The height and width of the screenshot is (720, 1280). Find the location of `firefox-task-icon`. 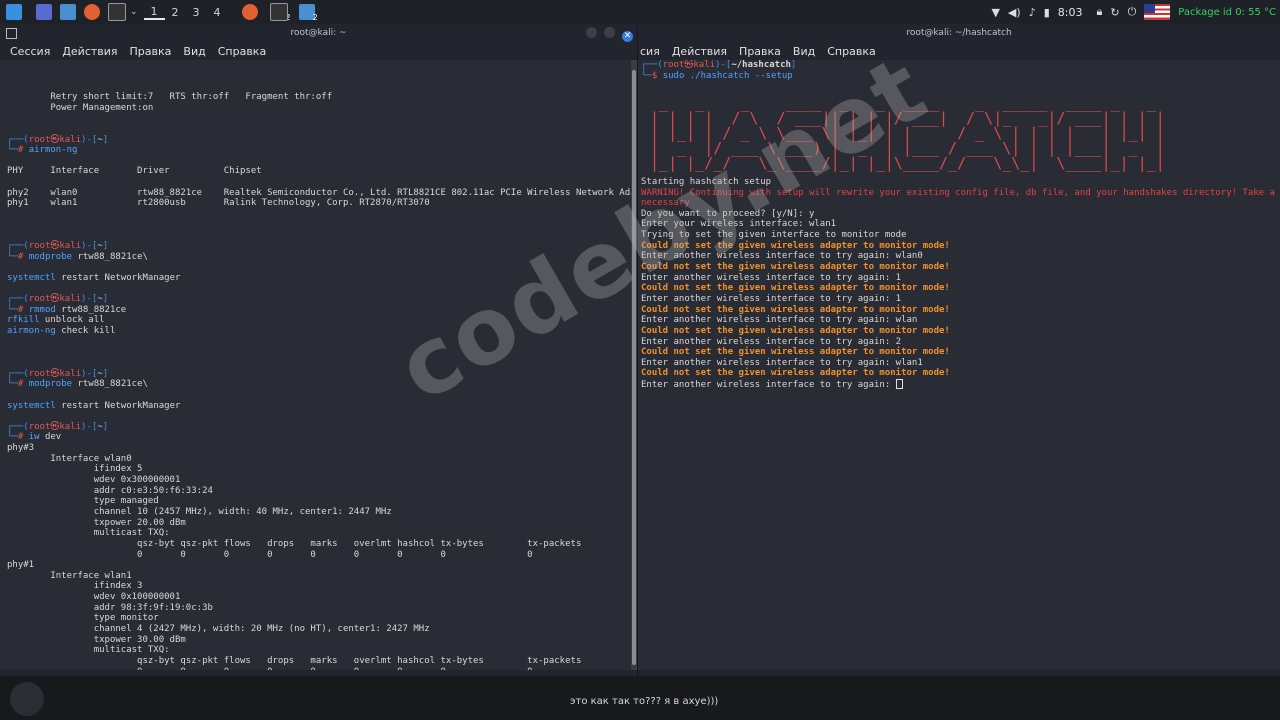

firefox-task-icon is located at coordinates (249, 12).